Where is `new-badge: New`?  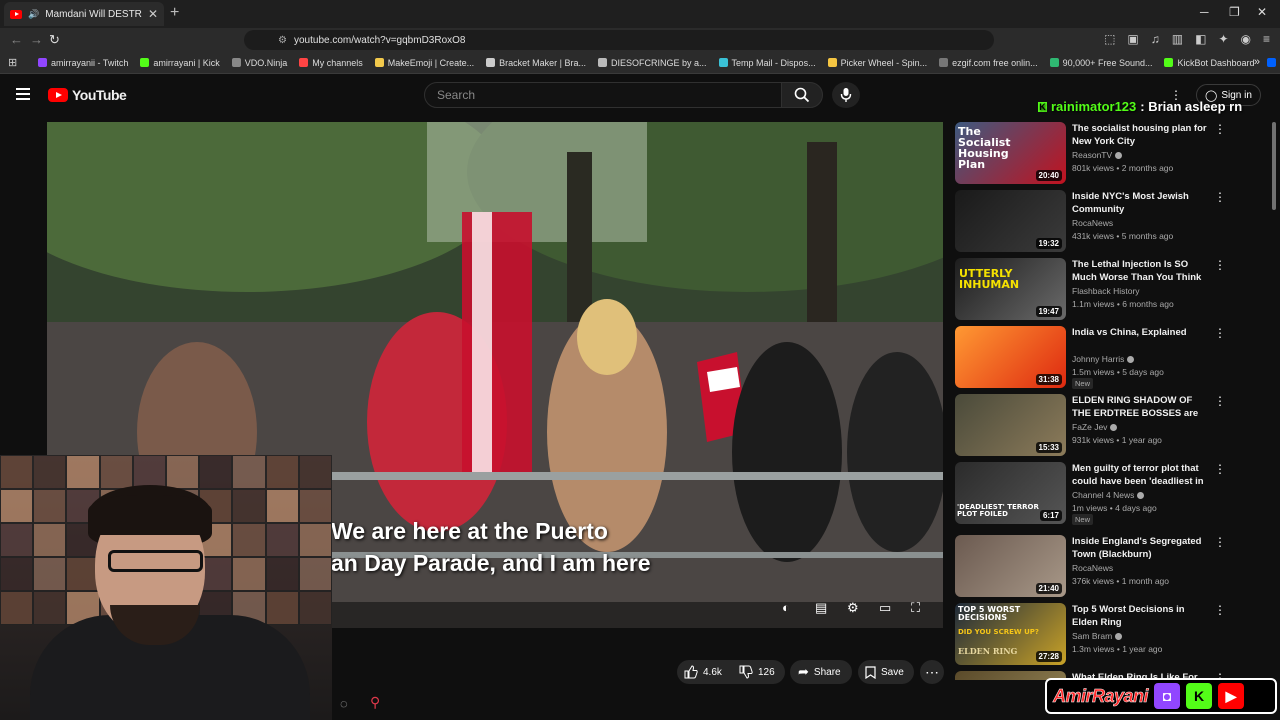
new-badge: New is located at coordinates (1083, 383).